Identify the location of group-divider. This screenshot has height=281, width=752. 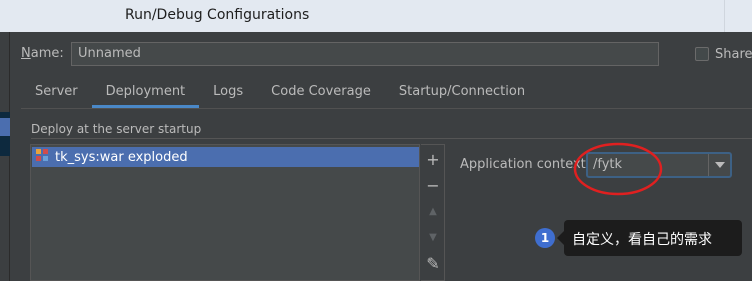
(391, 138).